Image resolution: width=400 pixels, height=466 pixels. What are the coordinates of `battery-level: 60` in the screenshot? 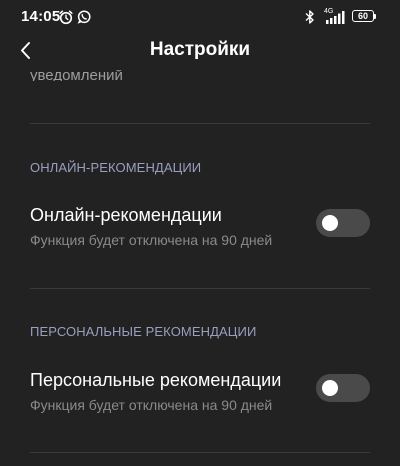 It's located at (362, 16).